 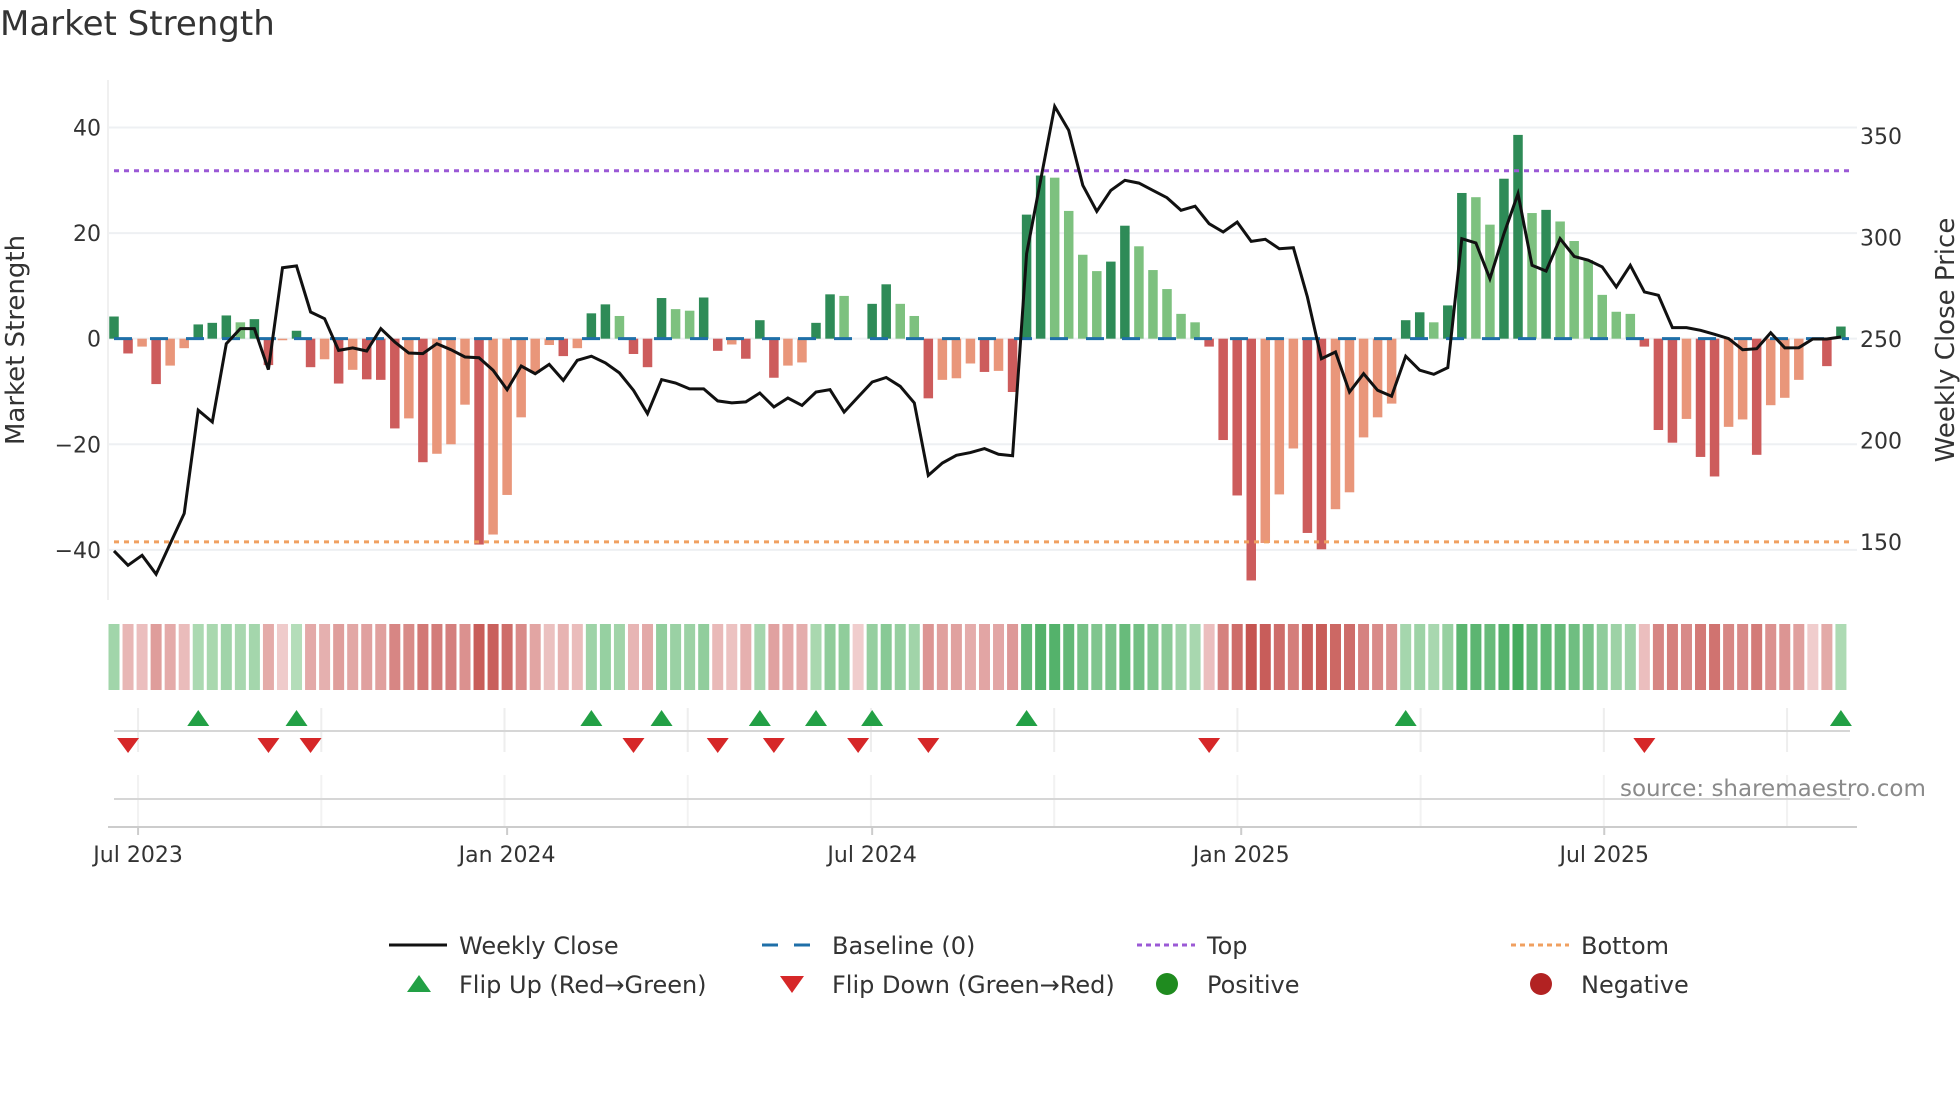 I want to click on triangle-up-icon, so click(x=419, y=983).